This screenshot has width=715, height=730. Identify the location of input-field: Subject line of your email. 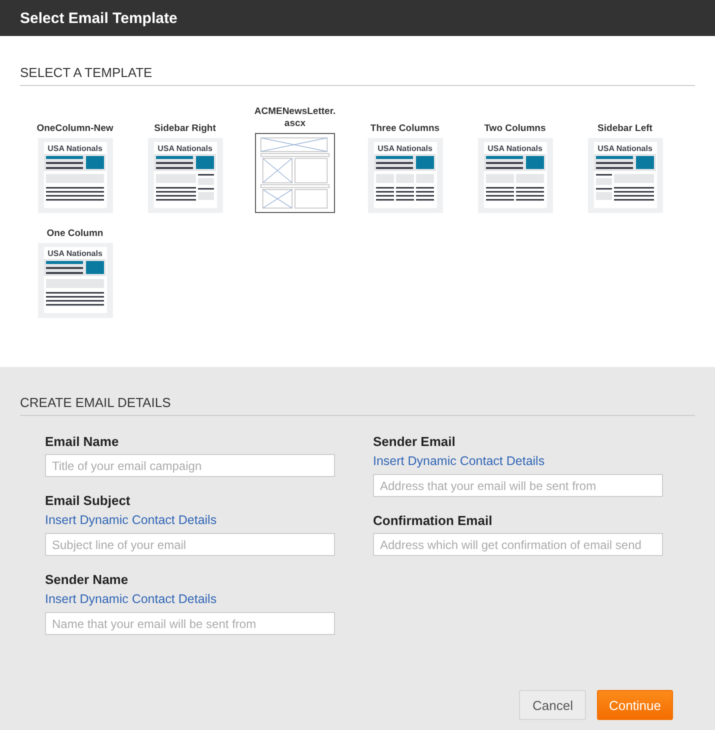
(190, 544).